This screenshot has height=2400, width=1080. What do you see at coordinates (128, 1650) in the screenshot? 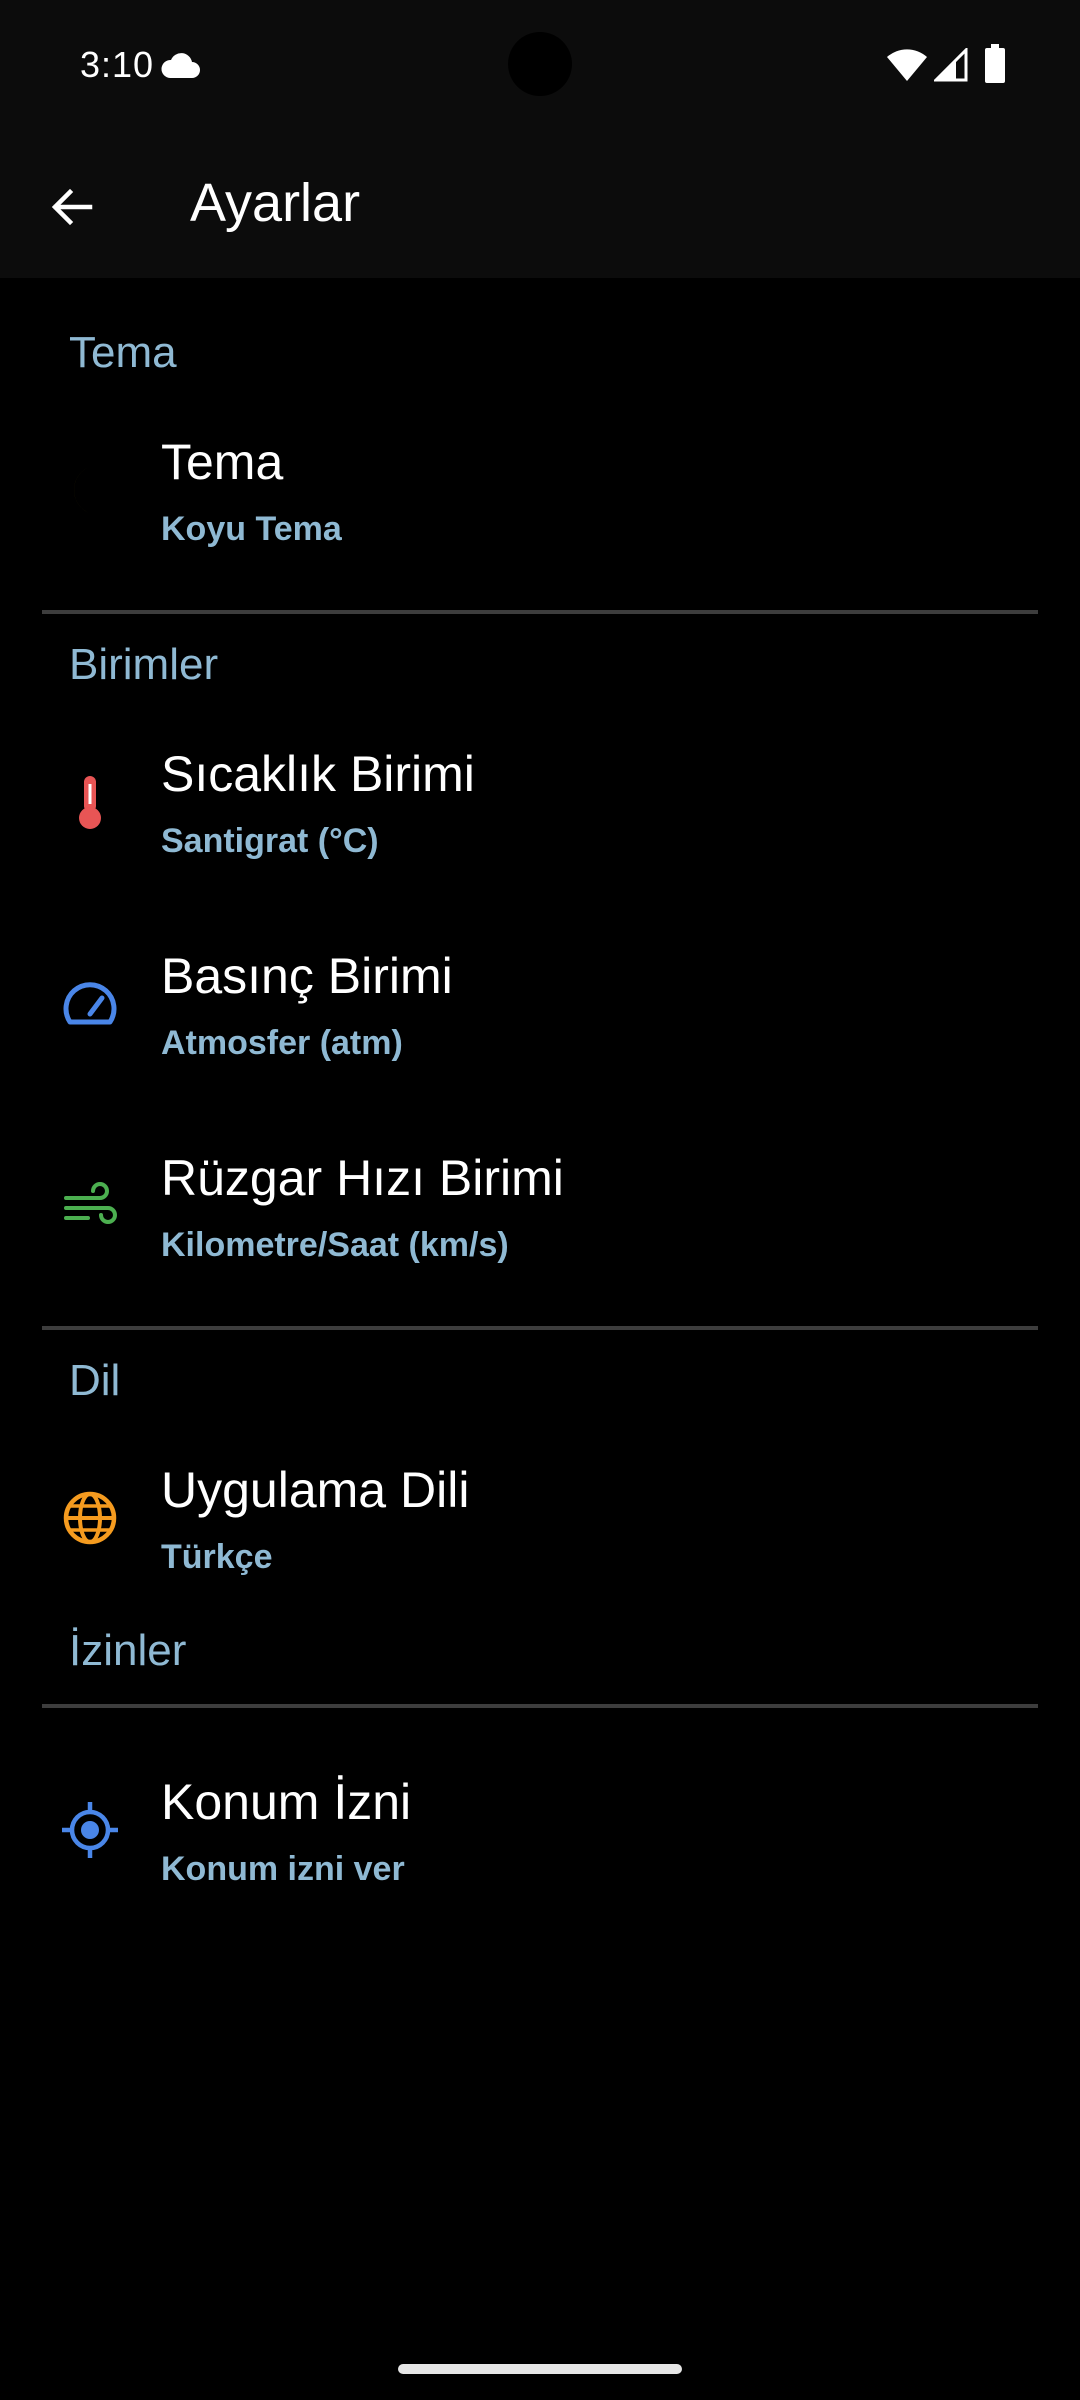
I see `section-header-permissions: İzinler` at bounding box center [128, 1650].